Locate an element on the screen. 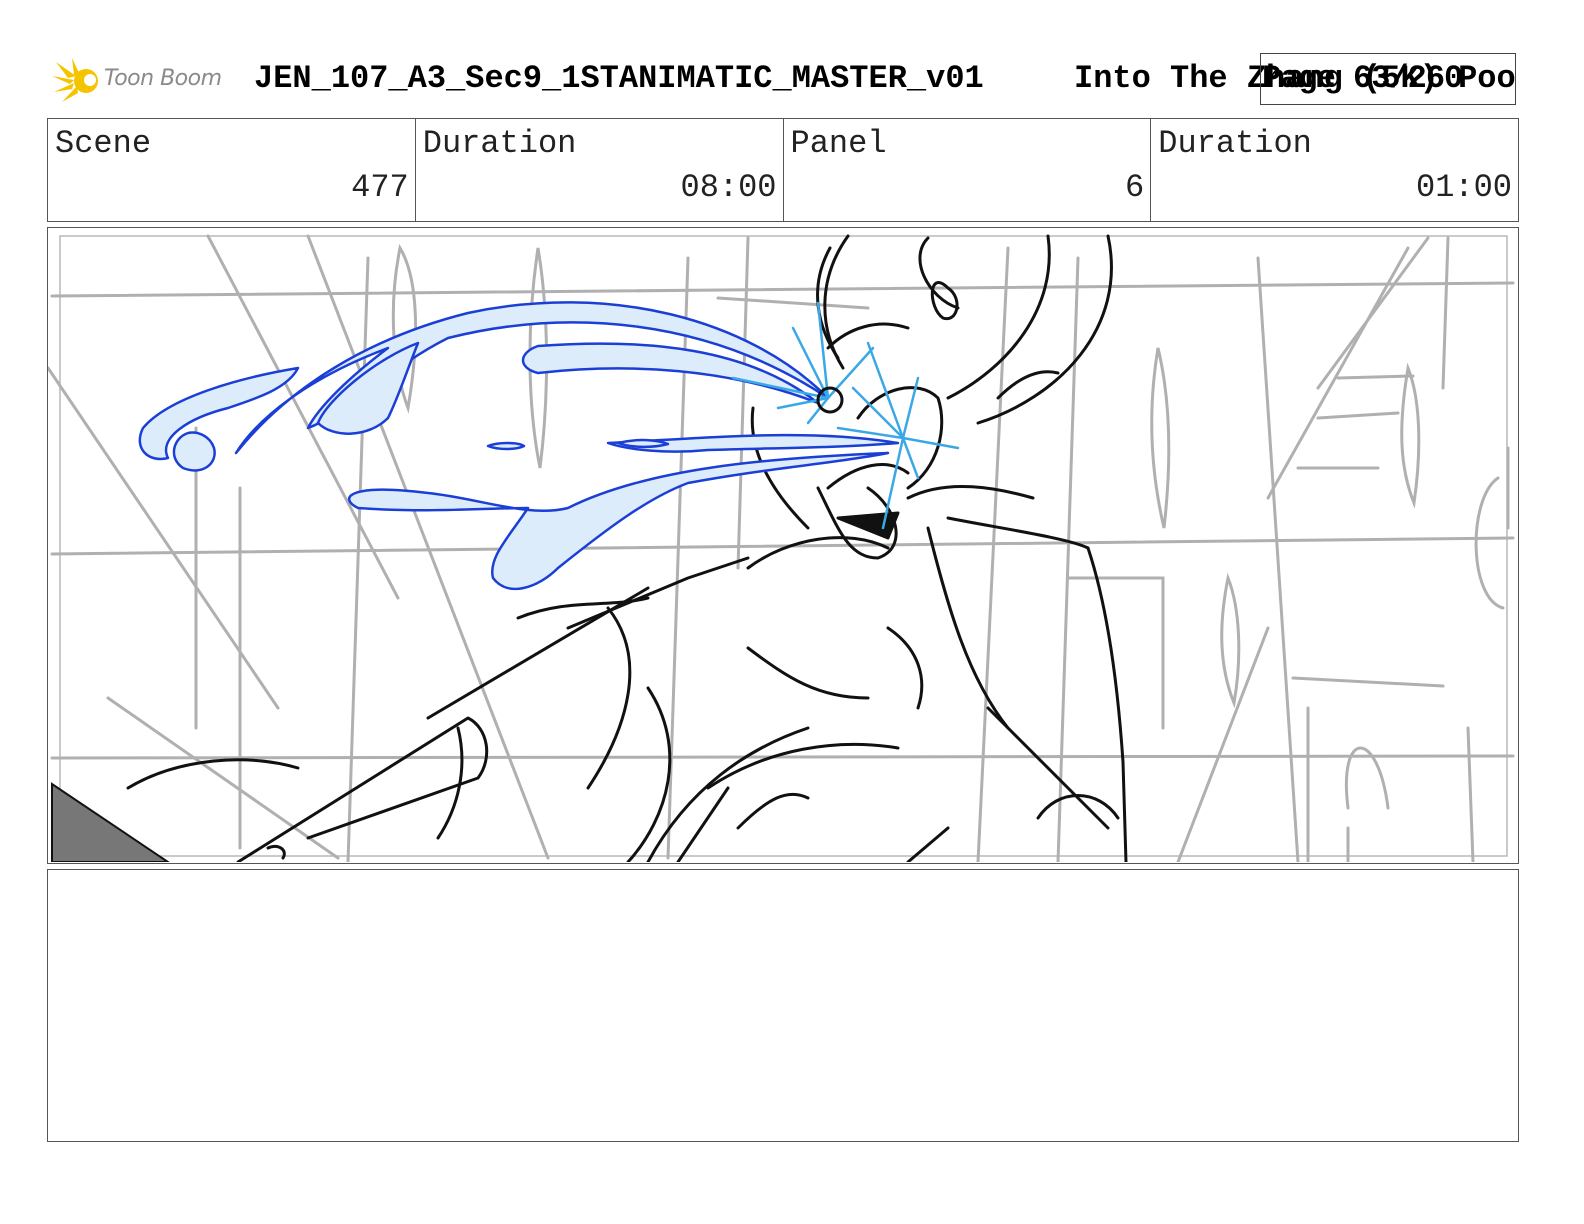 This screenshot has height=1224, width=1584. scene-label: Scene is located at coordinates (103, 143).